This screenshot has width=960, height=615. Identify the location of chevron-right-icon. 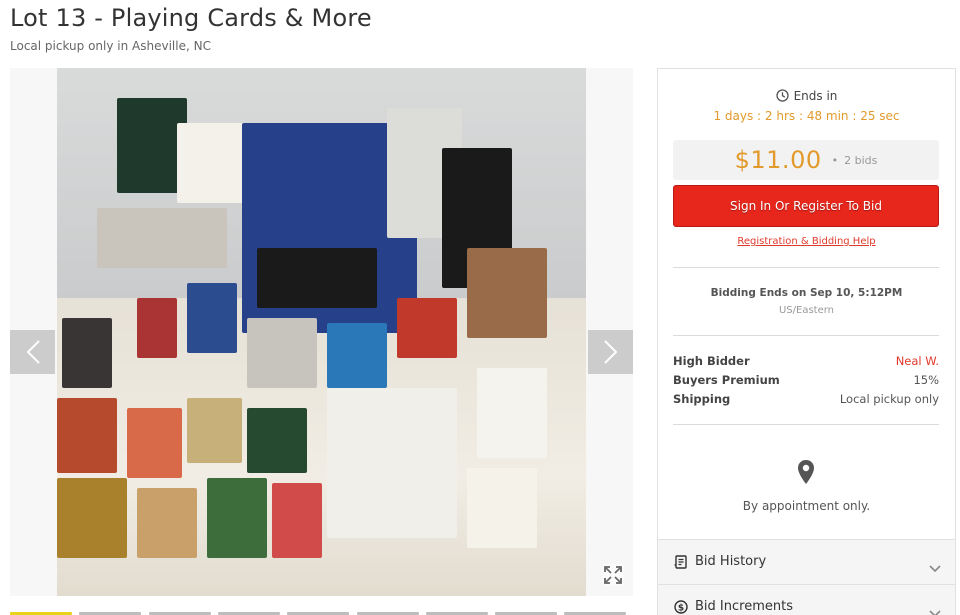
(610, 352).